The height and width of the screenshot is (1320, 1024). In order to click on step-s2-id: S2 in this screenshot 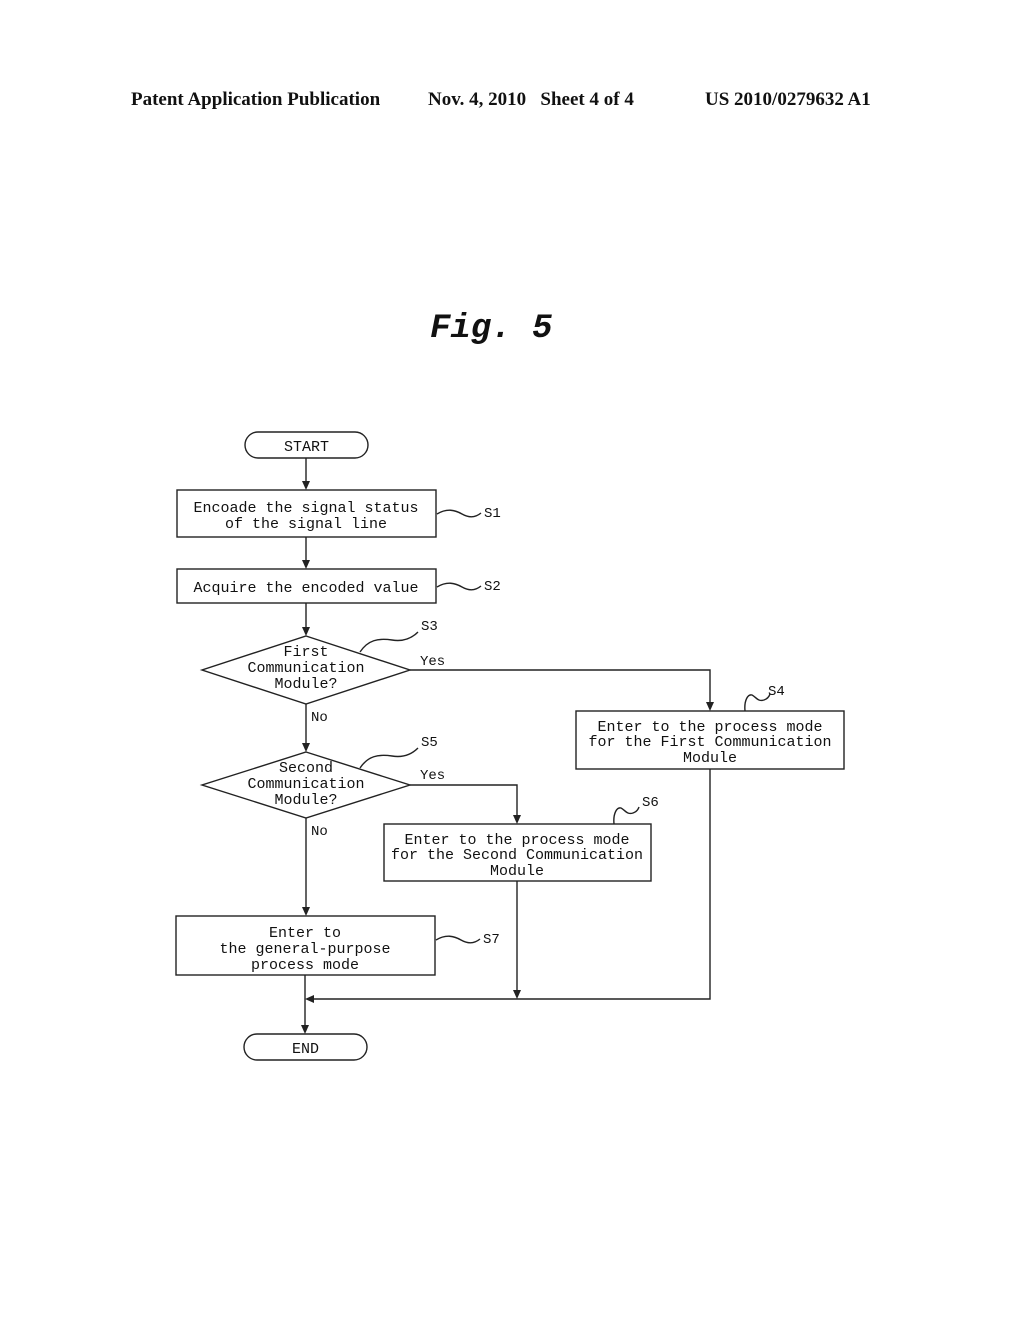, I will do `click(492, 587)`.